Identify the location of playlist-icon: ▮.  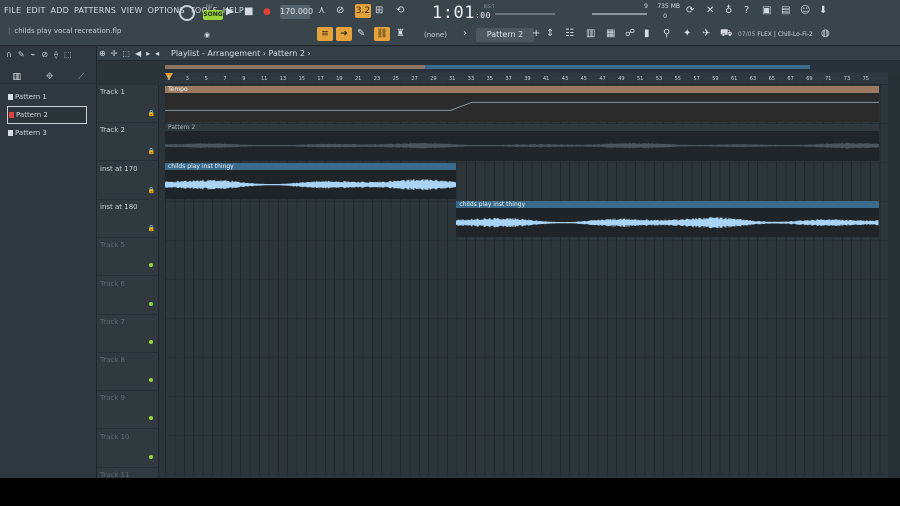
(647, 34).